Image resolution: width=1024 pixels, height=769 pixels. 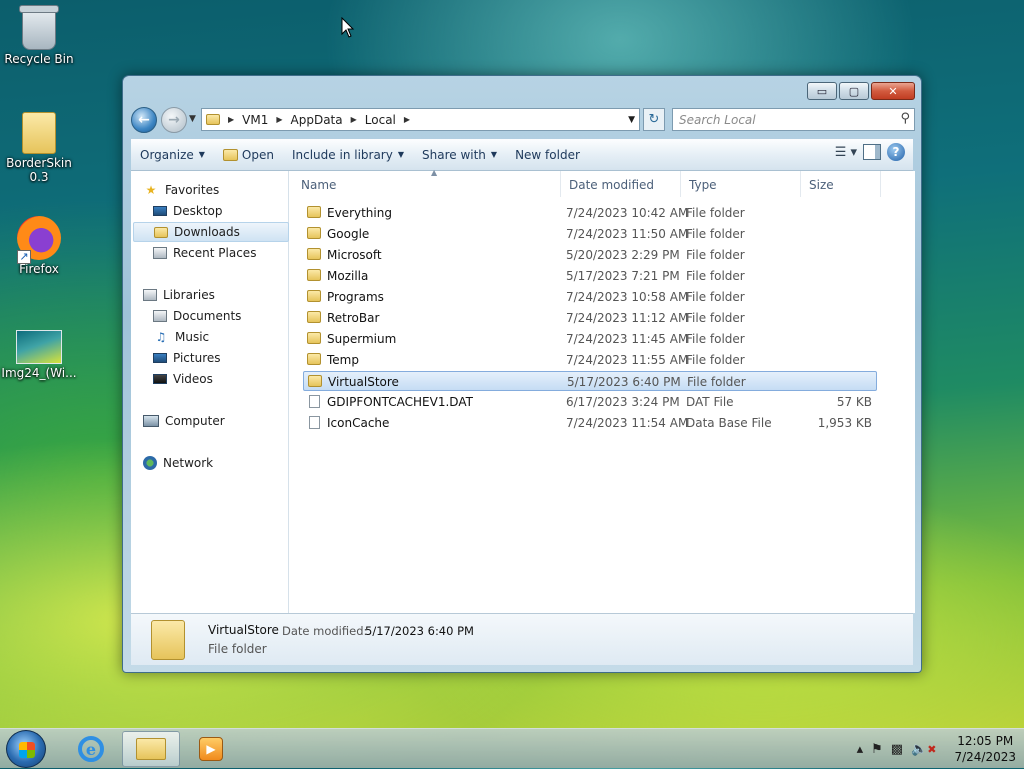 I want to click on file-row: Temp 7/24/2023 11:55 AM File folder, so click(x=590, y=360).